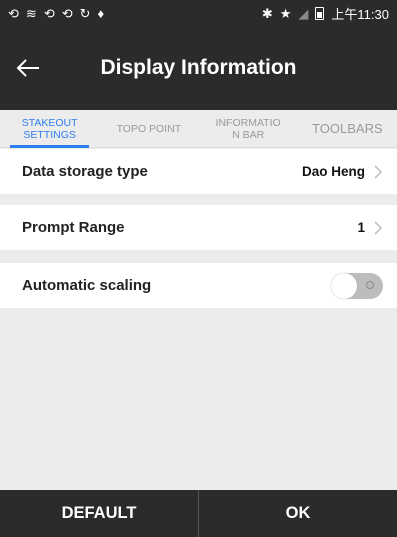  Describe the element at coordinates (303, 13) in the screenshot. I see `signal-icon: ◢` at that location.